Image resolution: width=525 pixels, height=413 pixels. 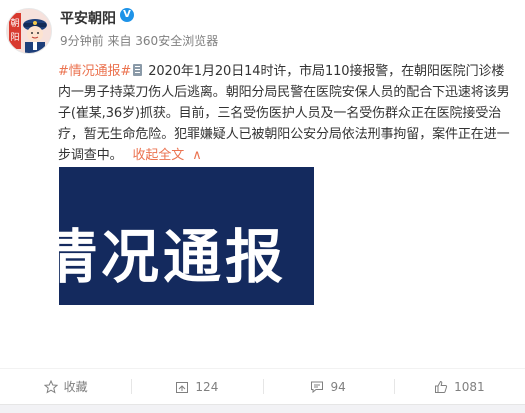 I want to click on action-bar: 收藏 124 94 1081, so click(x=262, y=386).